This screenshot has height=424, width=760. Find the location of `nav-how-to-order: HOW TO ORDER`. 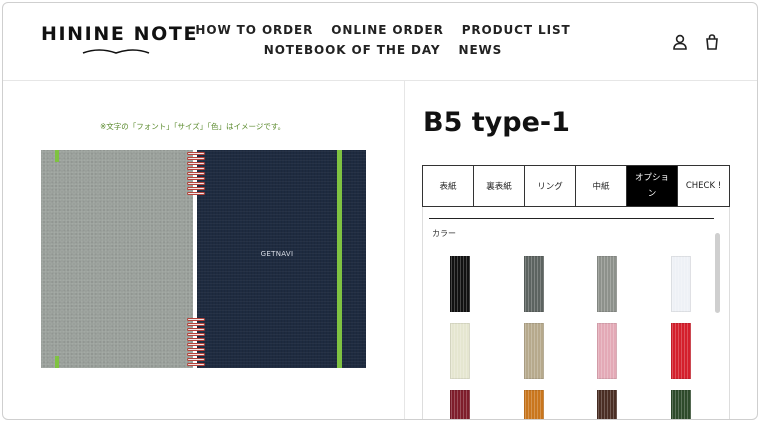

nav-how-to-order: HOW TO ORDER is located at coordinates (254, 30).